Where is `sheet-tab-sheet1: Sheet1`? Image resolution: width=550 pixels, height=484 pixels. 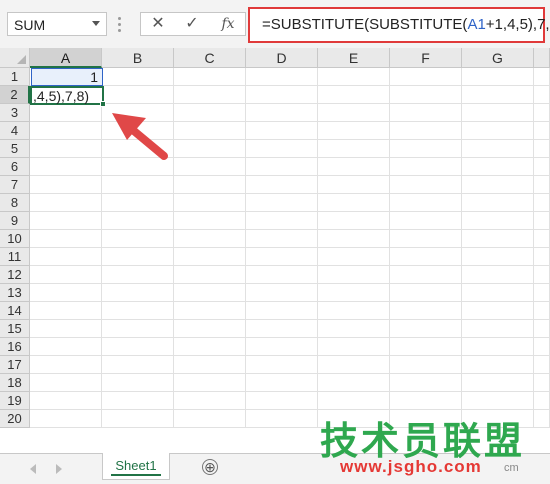
sheet-tab-sheet1: Sheet1 is located at coordinates (136, 466).